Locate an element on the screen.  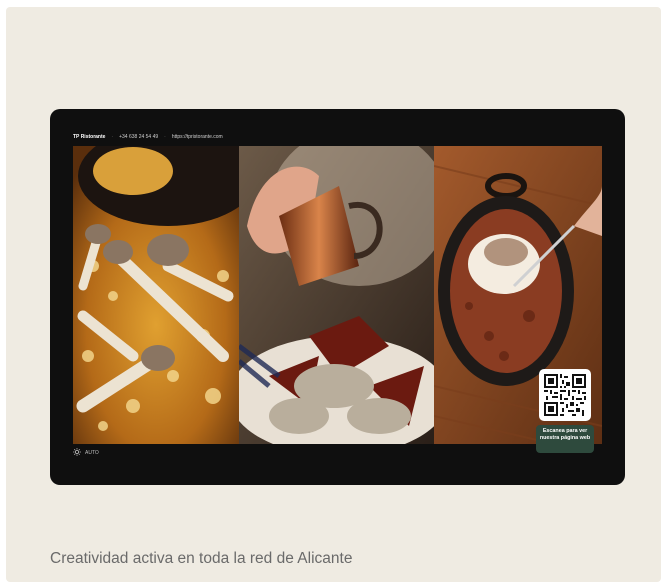
qr-caption: Escanea para ver nuestra página web is located at coordinates (565, 439).